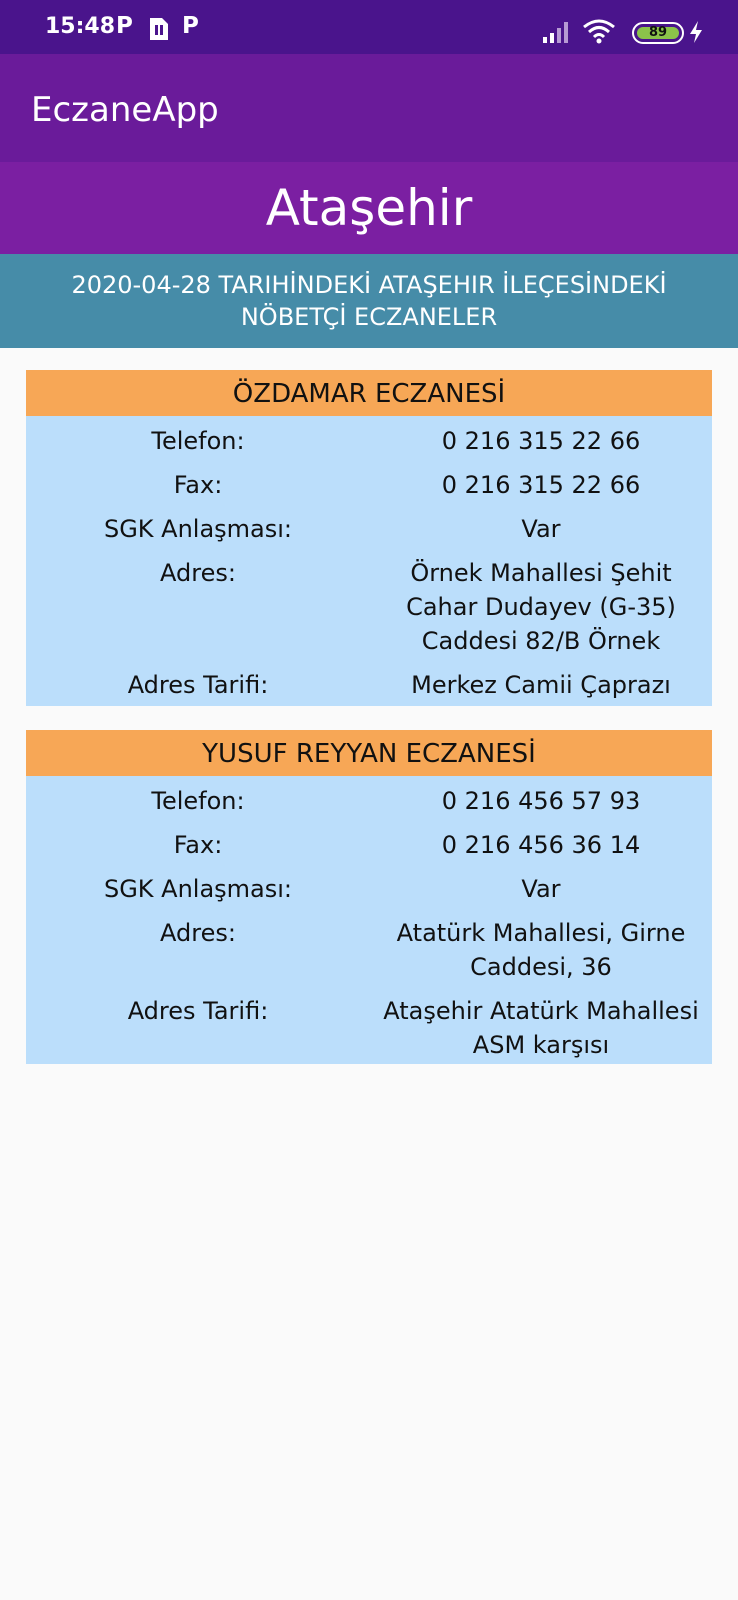 The height and width of the screenshot is (1600, 738). I want to click on status-time: 15:48, so click(80, 26).